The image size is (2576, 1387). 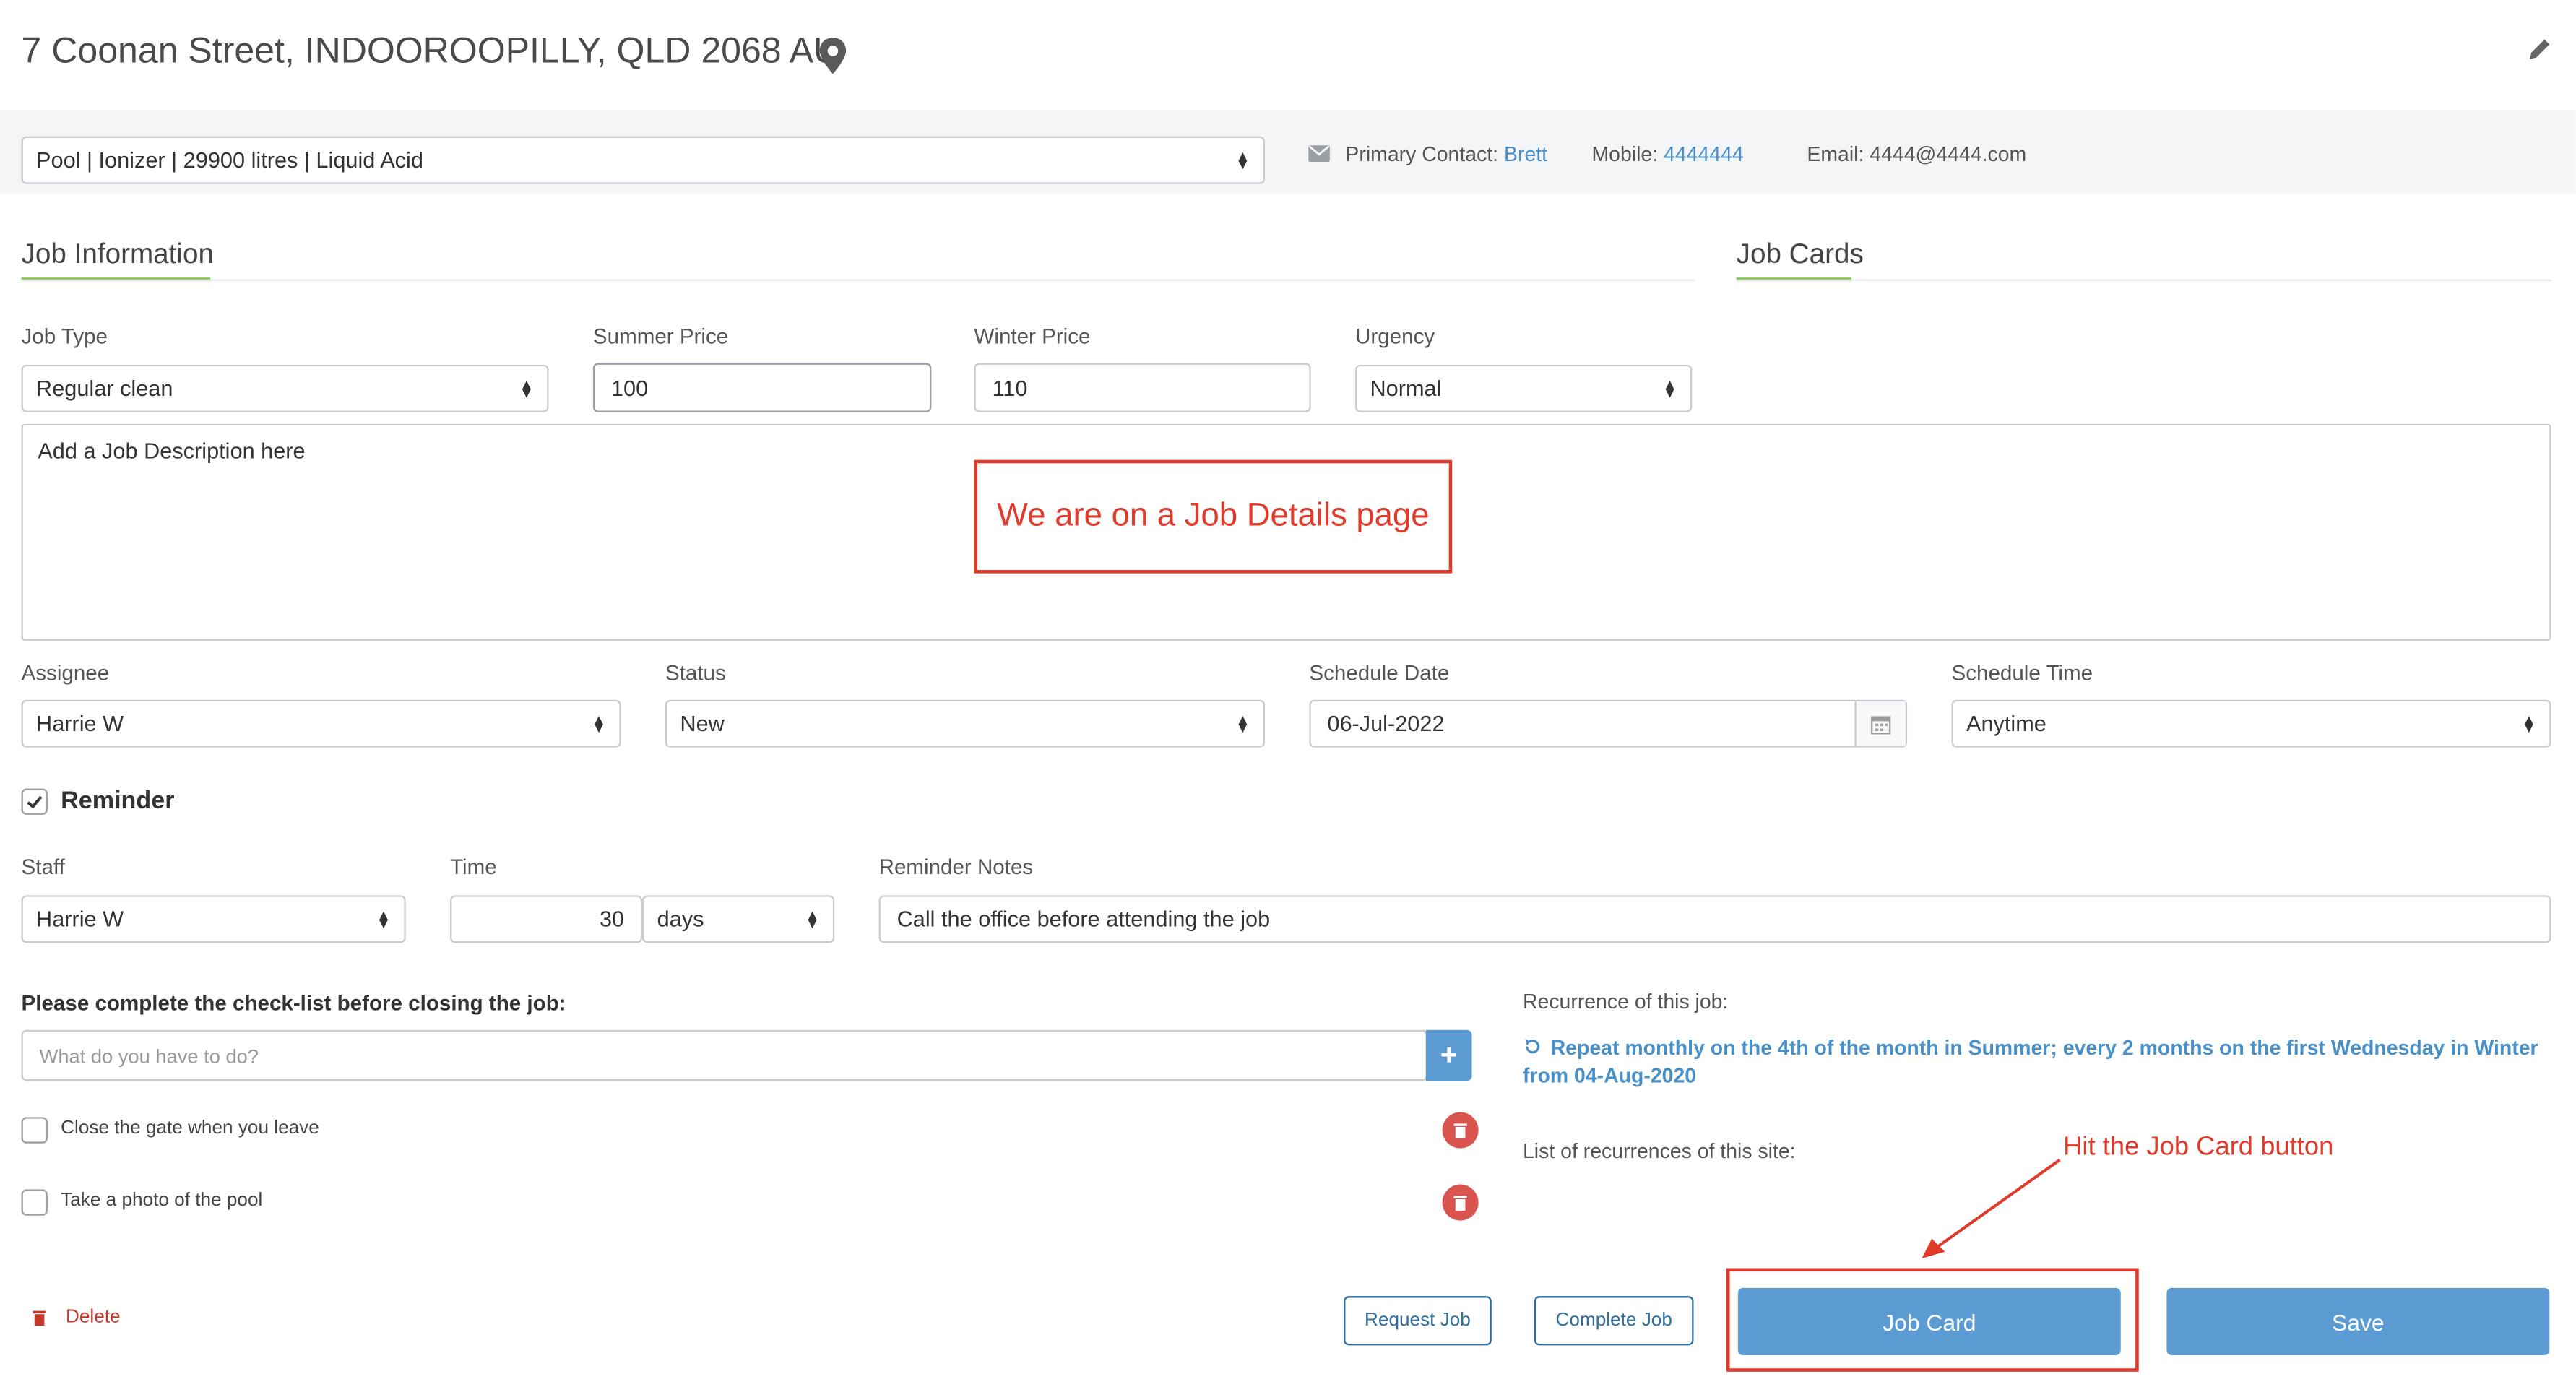 I want to click on recurrence-list-heading: List of recurrences of this site:, so click(x=1659, y=1151).